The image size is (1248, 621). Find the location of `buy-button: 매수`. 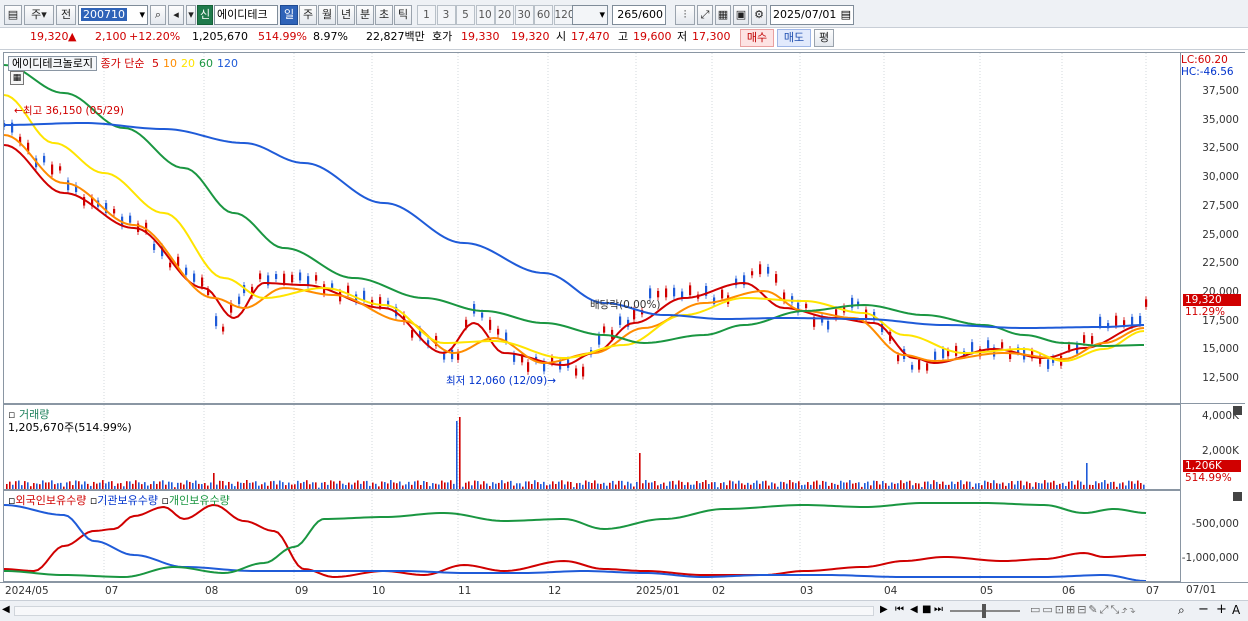

buy-button: 매수 is located at coordinates (757, 38).